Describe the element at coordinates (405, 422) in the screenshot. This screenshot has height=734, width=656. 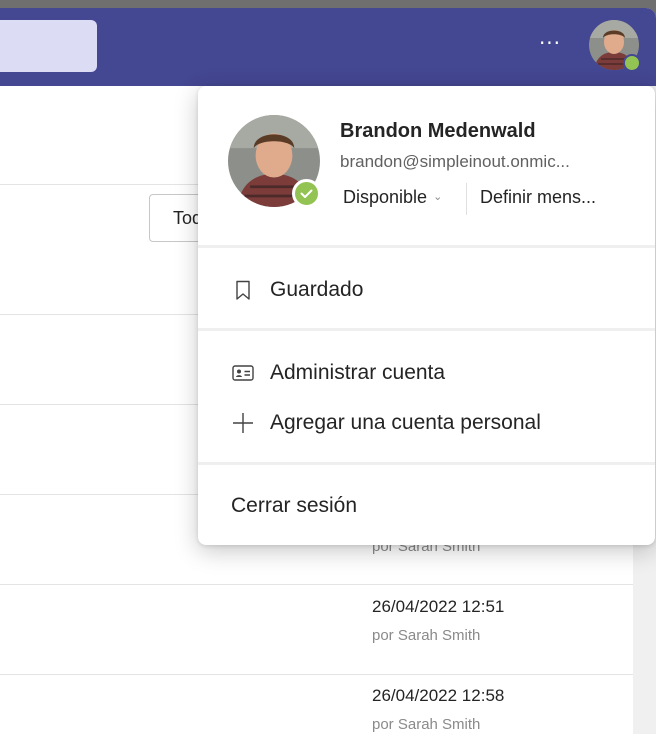
I see `menu-item-label: Agregar una cuenta personal` at that location.